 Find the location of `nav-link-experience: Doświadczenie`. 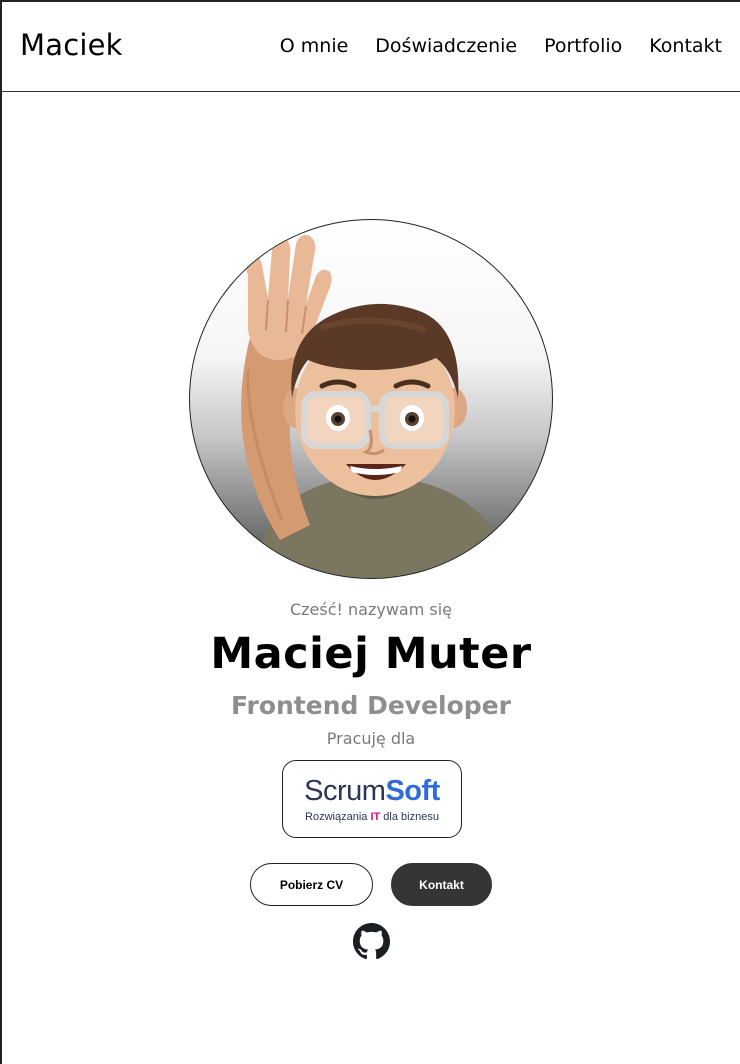

nav-link-experience: Doświadczenie is located at coordinates (446, 46).